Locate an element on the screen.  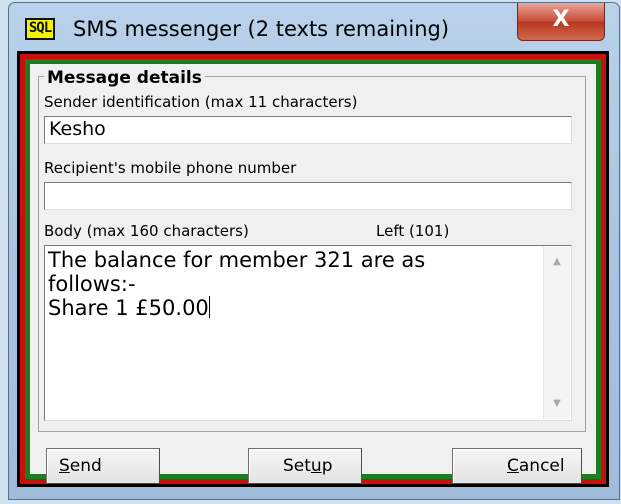
setup-button: Setup is located at coordinates (305, 466).